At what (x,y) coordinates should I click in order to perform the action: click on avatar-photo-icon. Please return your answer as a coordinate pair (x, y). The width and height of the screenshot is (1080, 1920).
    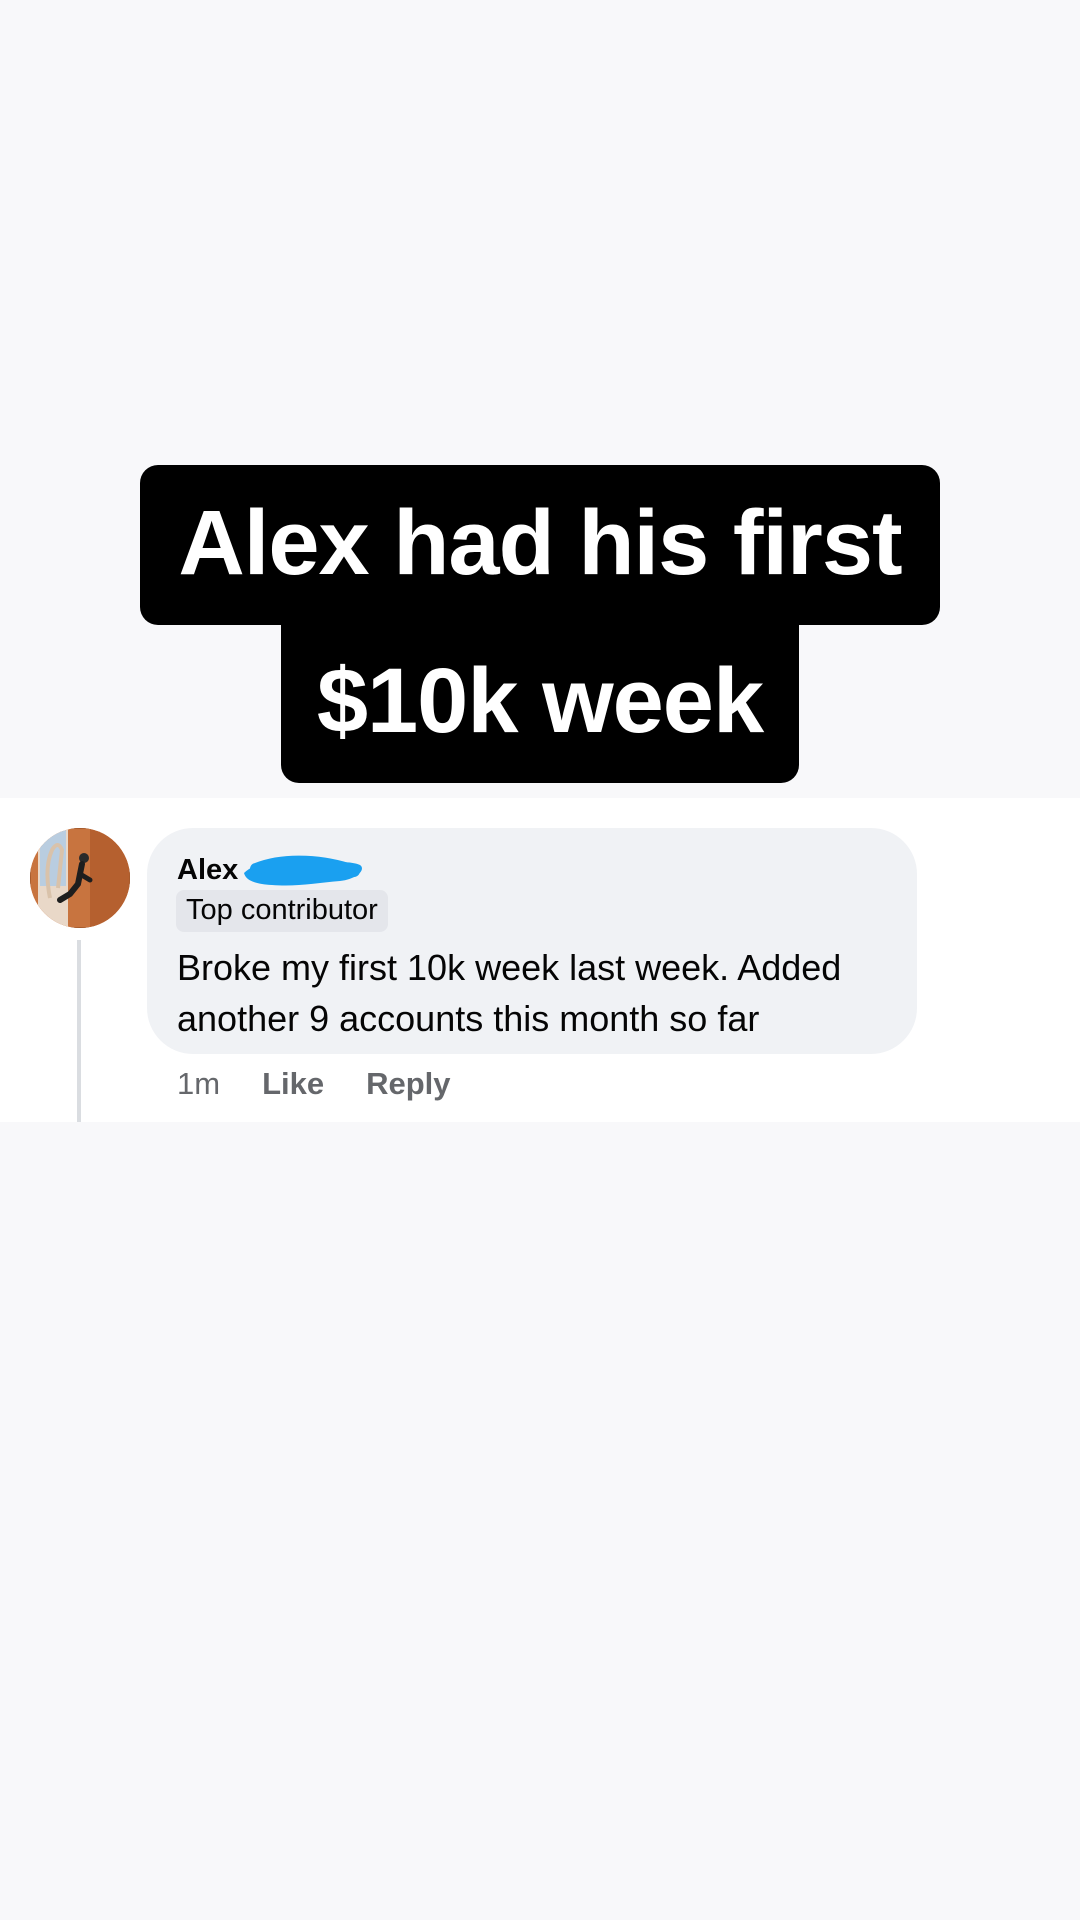
    Looking at the image, I should click on (80, 878).